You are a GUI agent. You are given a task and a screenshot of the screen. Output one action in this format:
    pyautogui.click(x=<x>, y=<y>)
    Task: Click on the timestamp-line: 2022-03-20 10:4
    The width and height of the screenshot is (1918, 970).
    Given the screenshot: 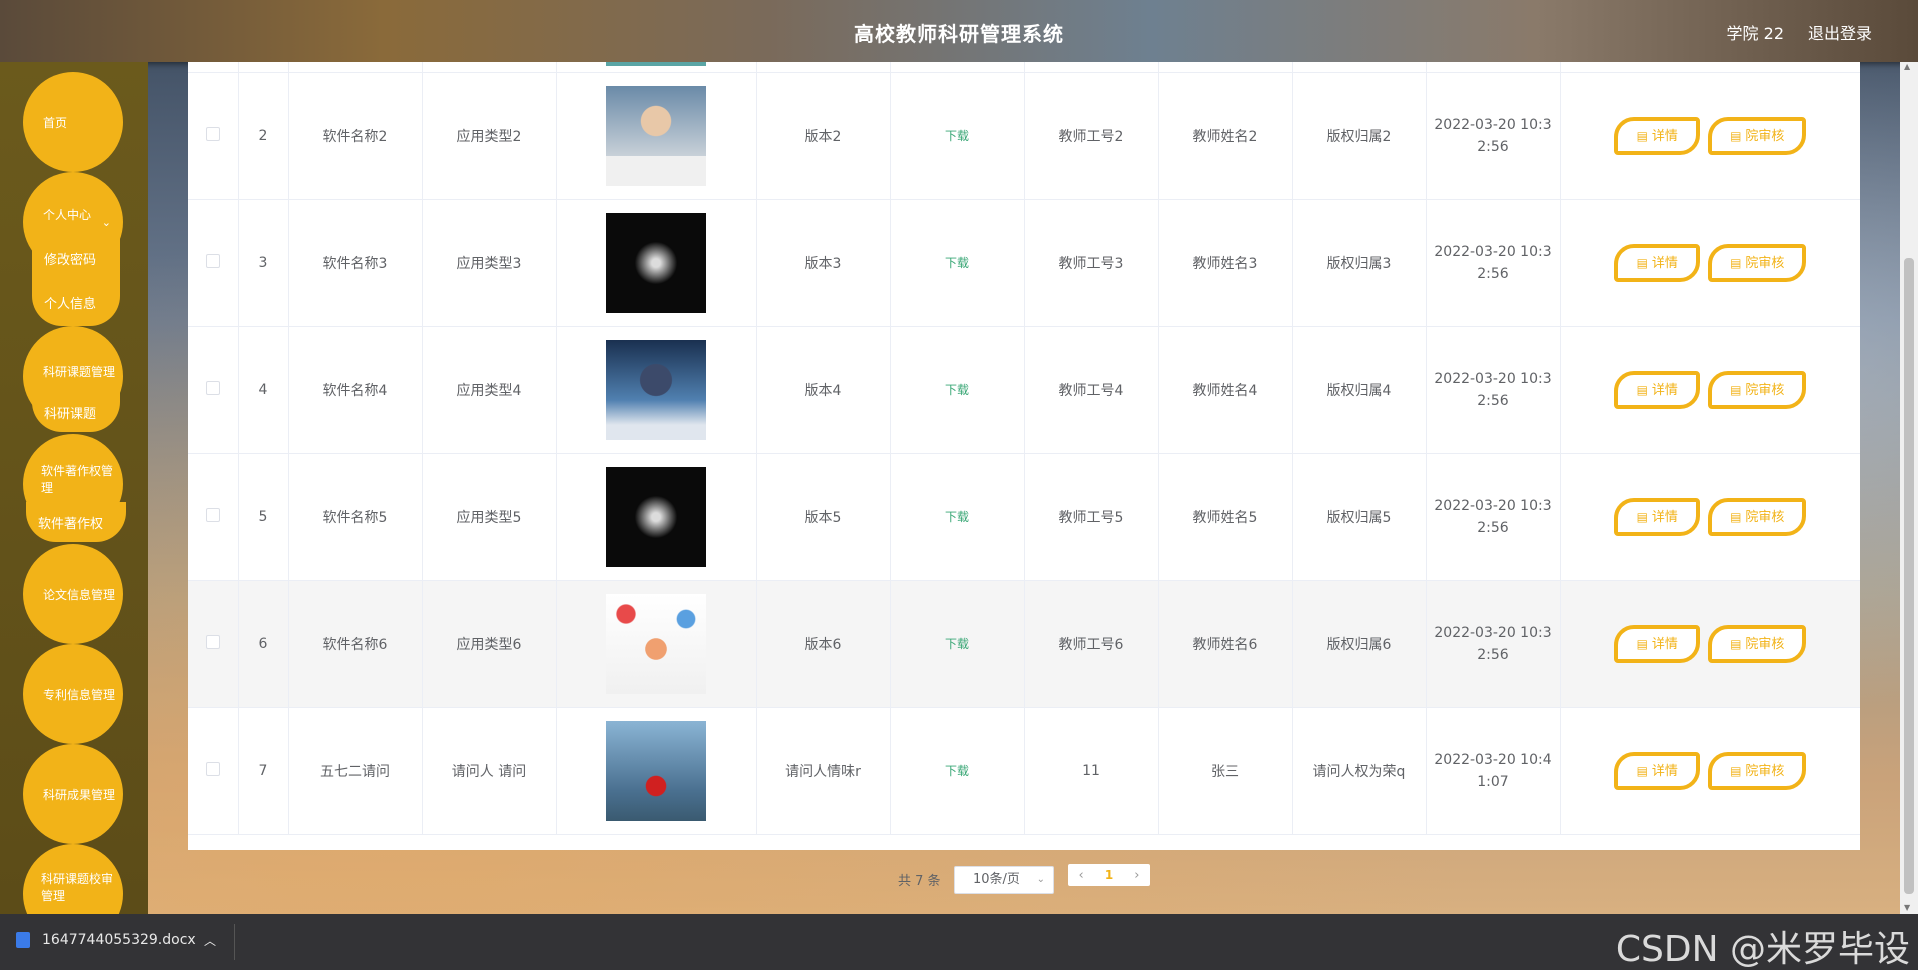 What is the action you would take?
    pyautogui.click(x=1493, y=759)
    